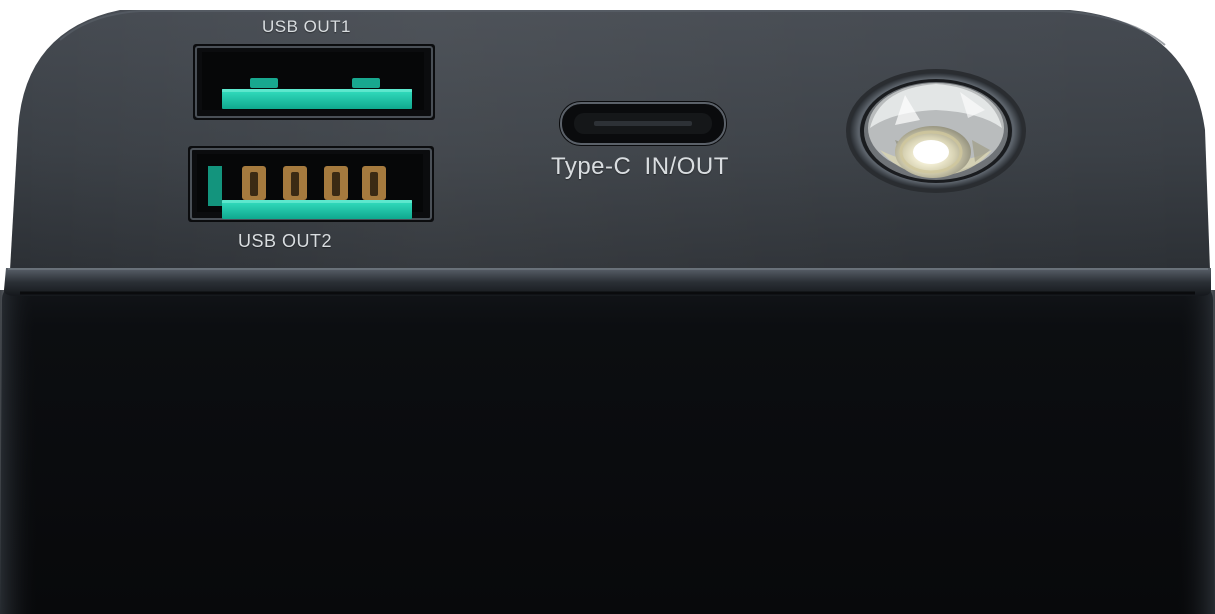  What do you see at coordinates (640, 166) in the screenshot?
I see `type-c-label: Type-C IN/OUT` at bounding box center [640, 166].